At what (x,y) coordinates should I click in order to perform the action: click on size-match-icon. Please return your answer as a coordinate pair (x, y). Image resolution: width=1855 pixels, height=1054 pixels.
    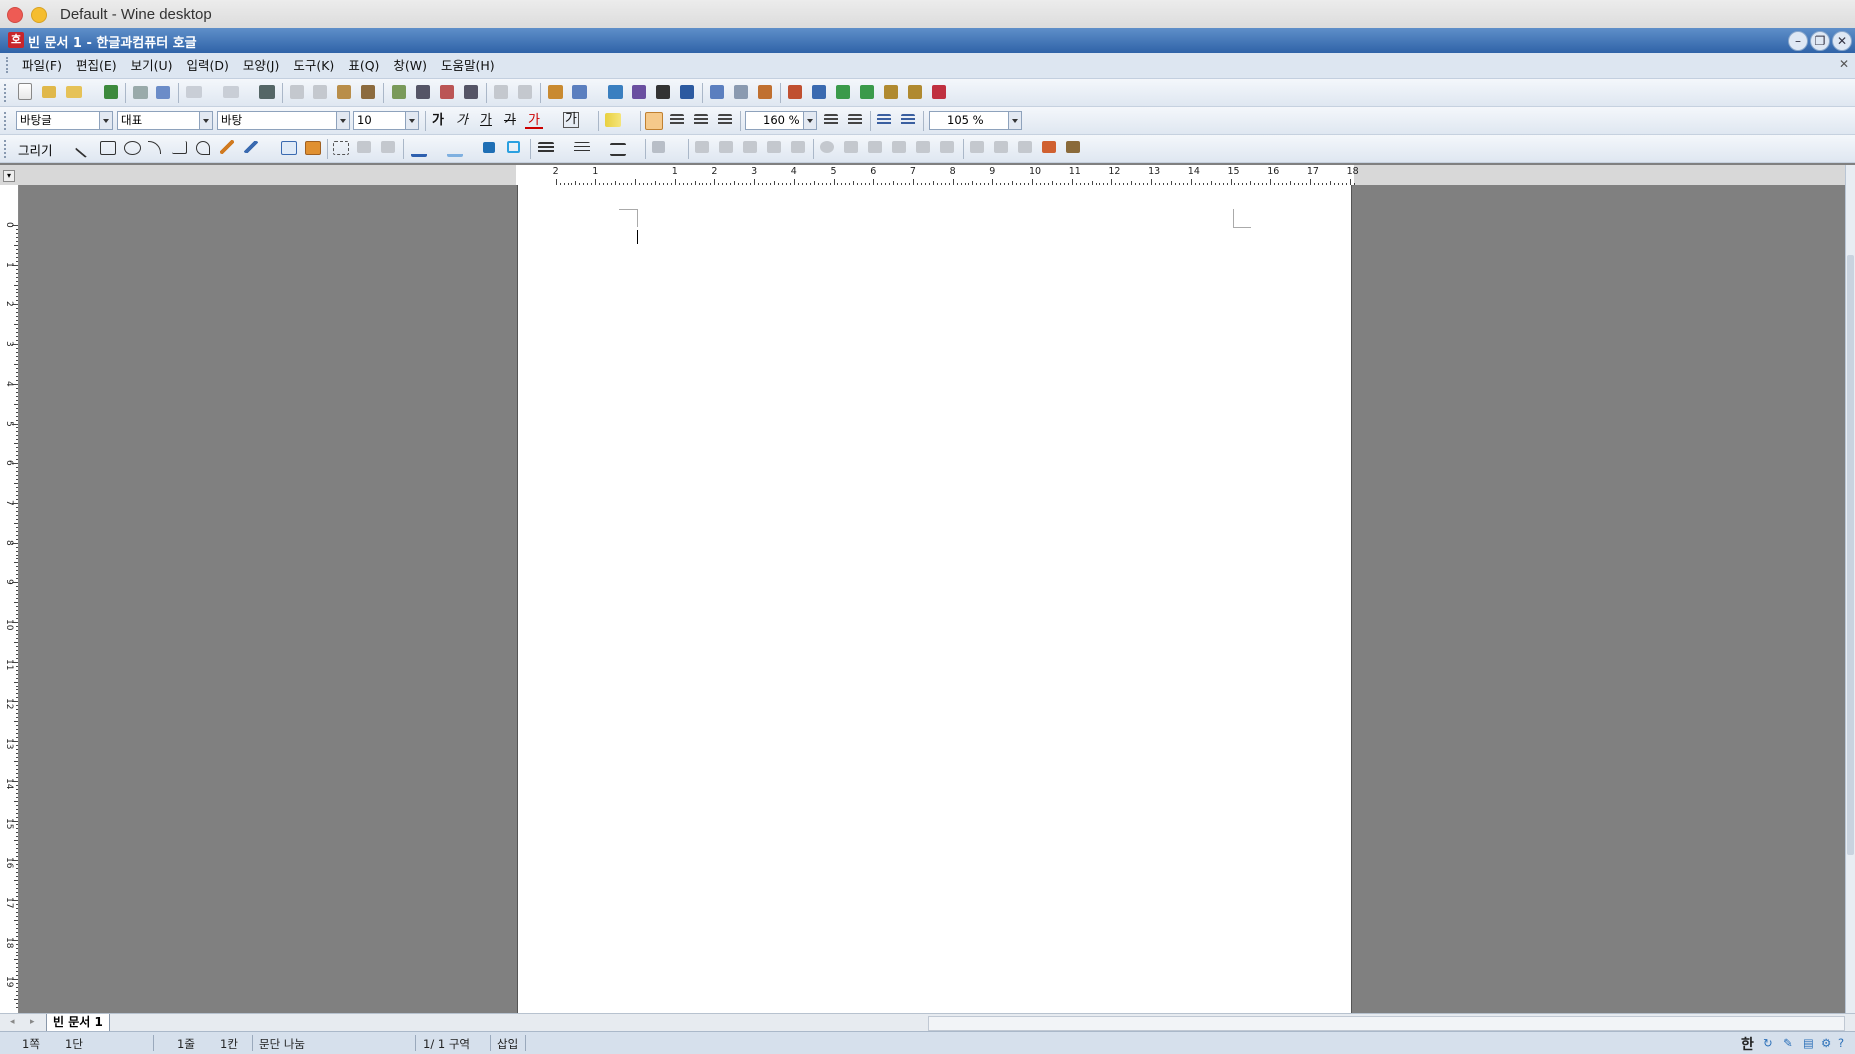
    Looking at the image, I should click on (798, 147).